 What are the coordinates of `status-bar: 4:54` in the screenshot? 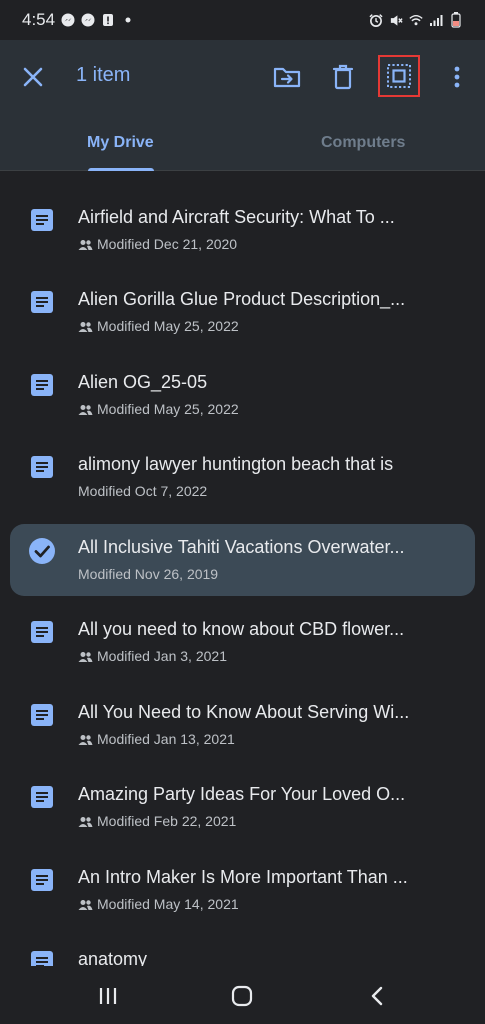 It's located at (242, 20).